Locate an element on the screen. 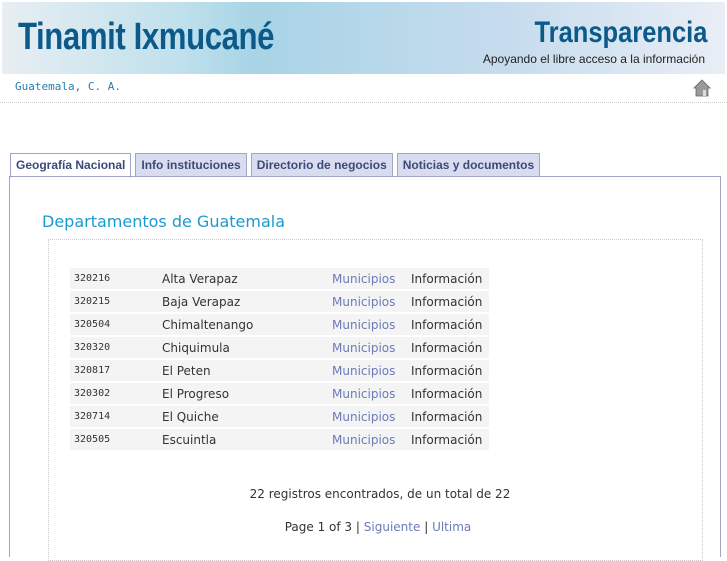 This screenshot has width=727, height=561. home-icon is located at coordinates (702, 88).